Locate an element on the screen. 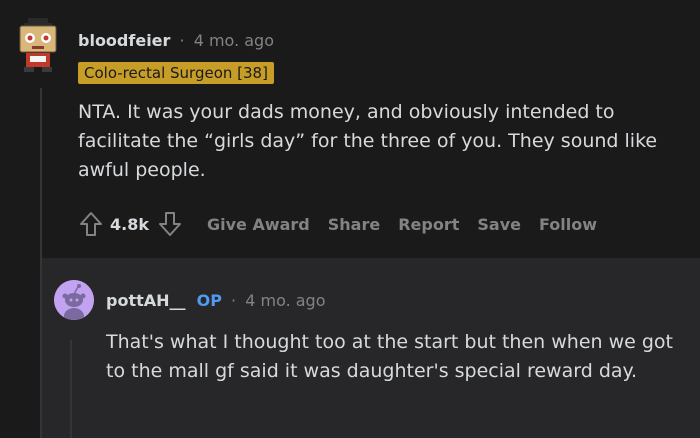  username: pottAH__ is located at coordinates (146, 300).